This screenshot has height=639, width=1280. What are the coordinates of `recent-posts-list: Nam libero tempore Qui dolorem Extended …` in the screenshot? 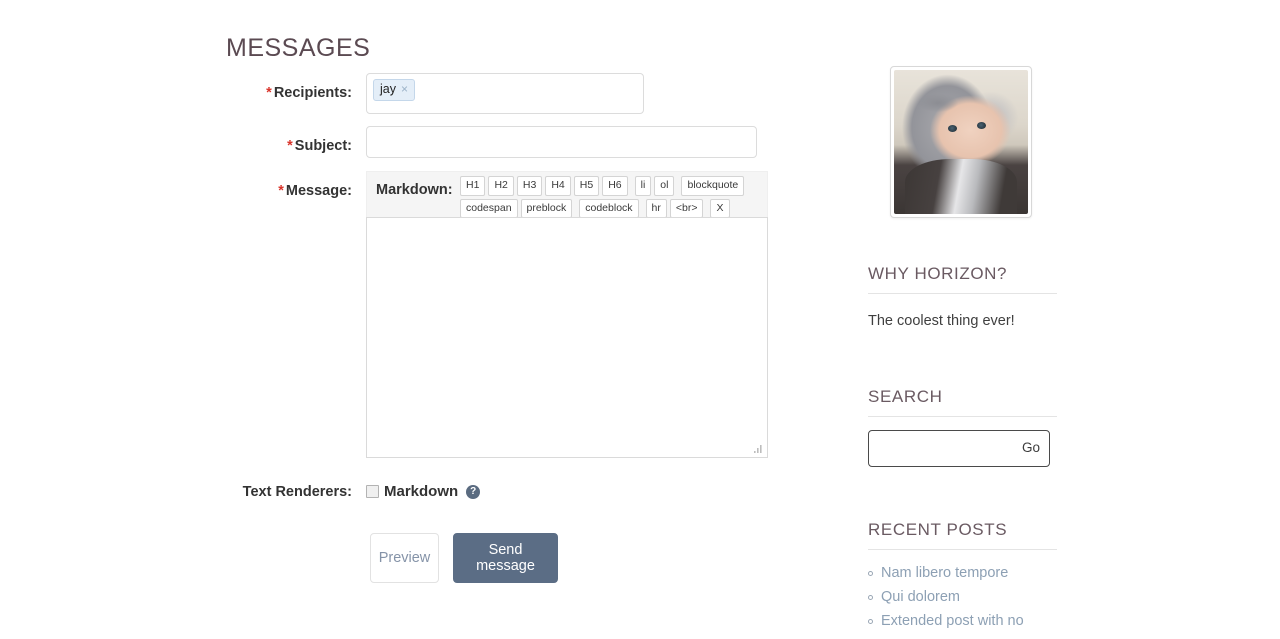 It's located at (968, 601).